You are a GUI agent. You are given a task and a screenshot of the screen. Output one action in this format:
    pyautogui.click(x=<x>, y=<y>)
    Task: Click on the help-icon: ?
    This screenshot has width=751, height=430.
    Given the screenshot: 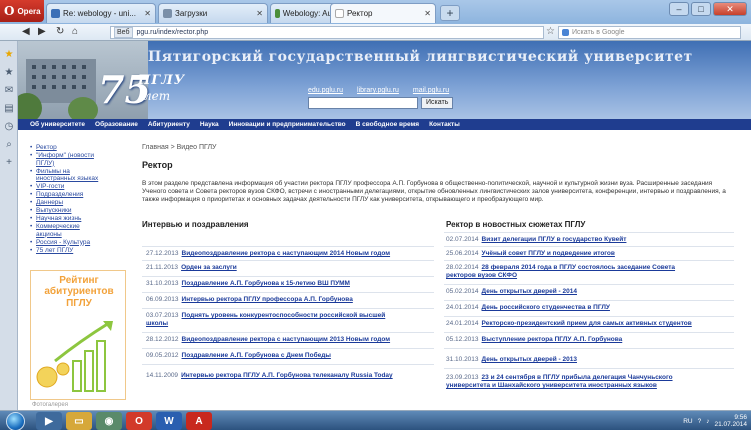 What is the action you would take?
    pyautogui.click(x=700, y=421)
    